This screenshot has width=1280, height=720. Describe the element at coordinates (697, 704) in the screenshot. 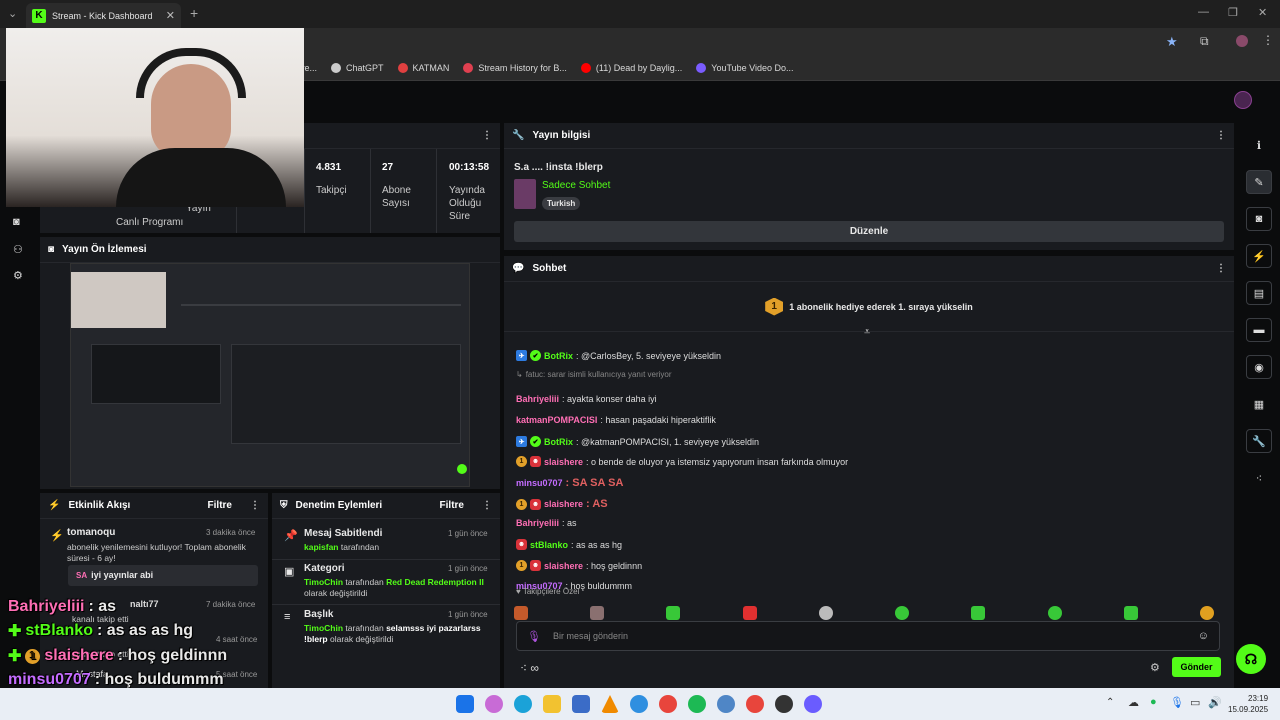

I see `spotify-icon` at that location.